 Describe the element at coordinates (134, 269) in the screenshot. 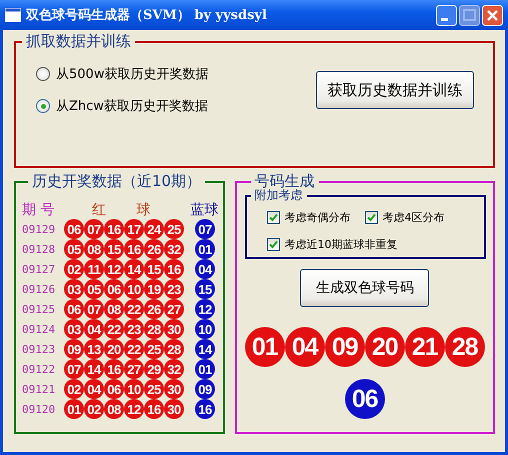

I see `lottery-ball: 14` at that location.